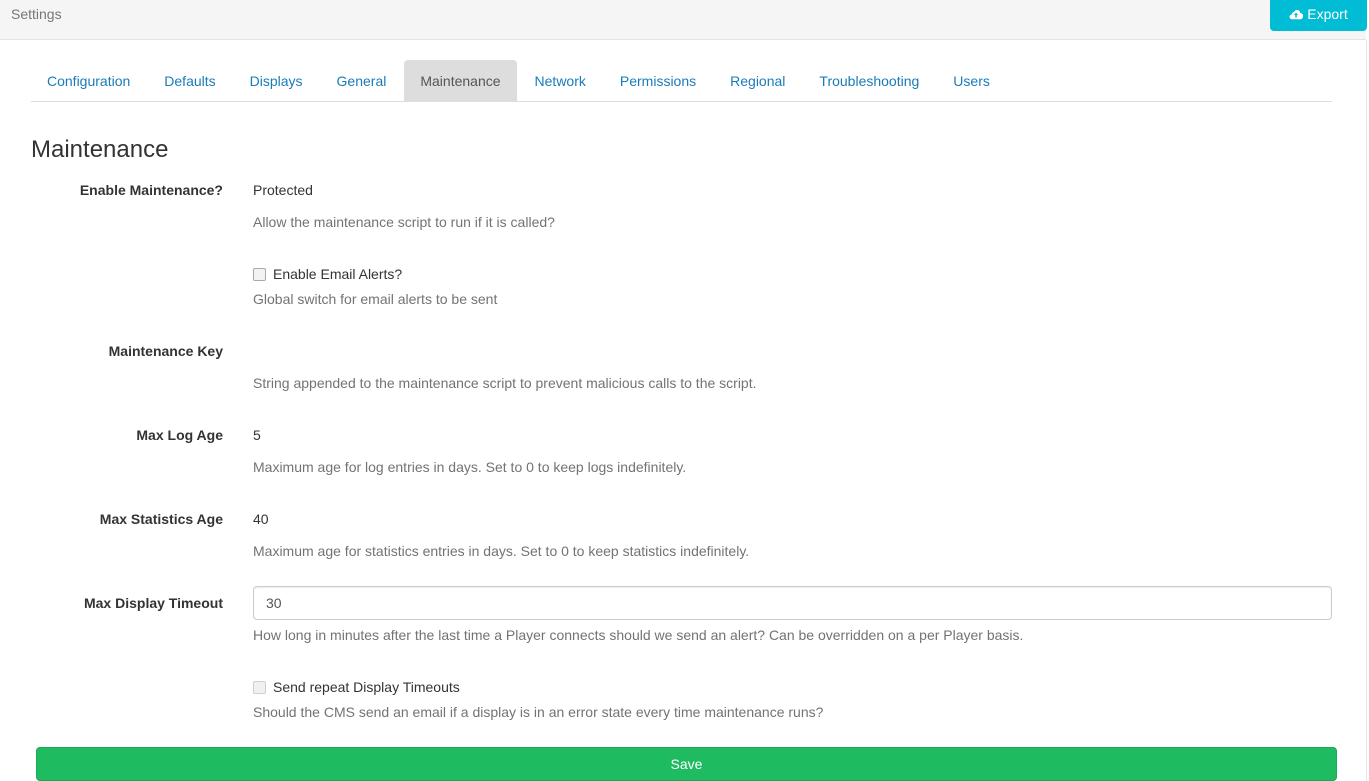  I want to click on tab-users: Users, so click(971, 80).